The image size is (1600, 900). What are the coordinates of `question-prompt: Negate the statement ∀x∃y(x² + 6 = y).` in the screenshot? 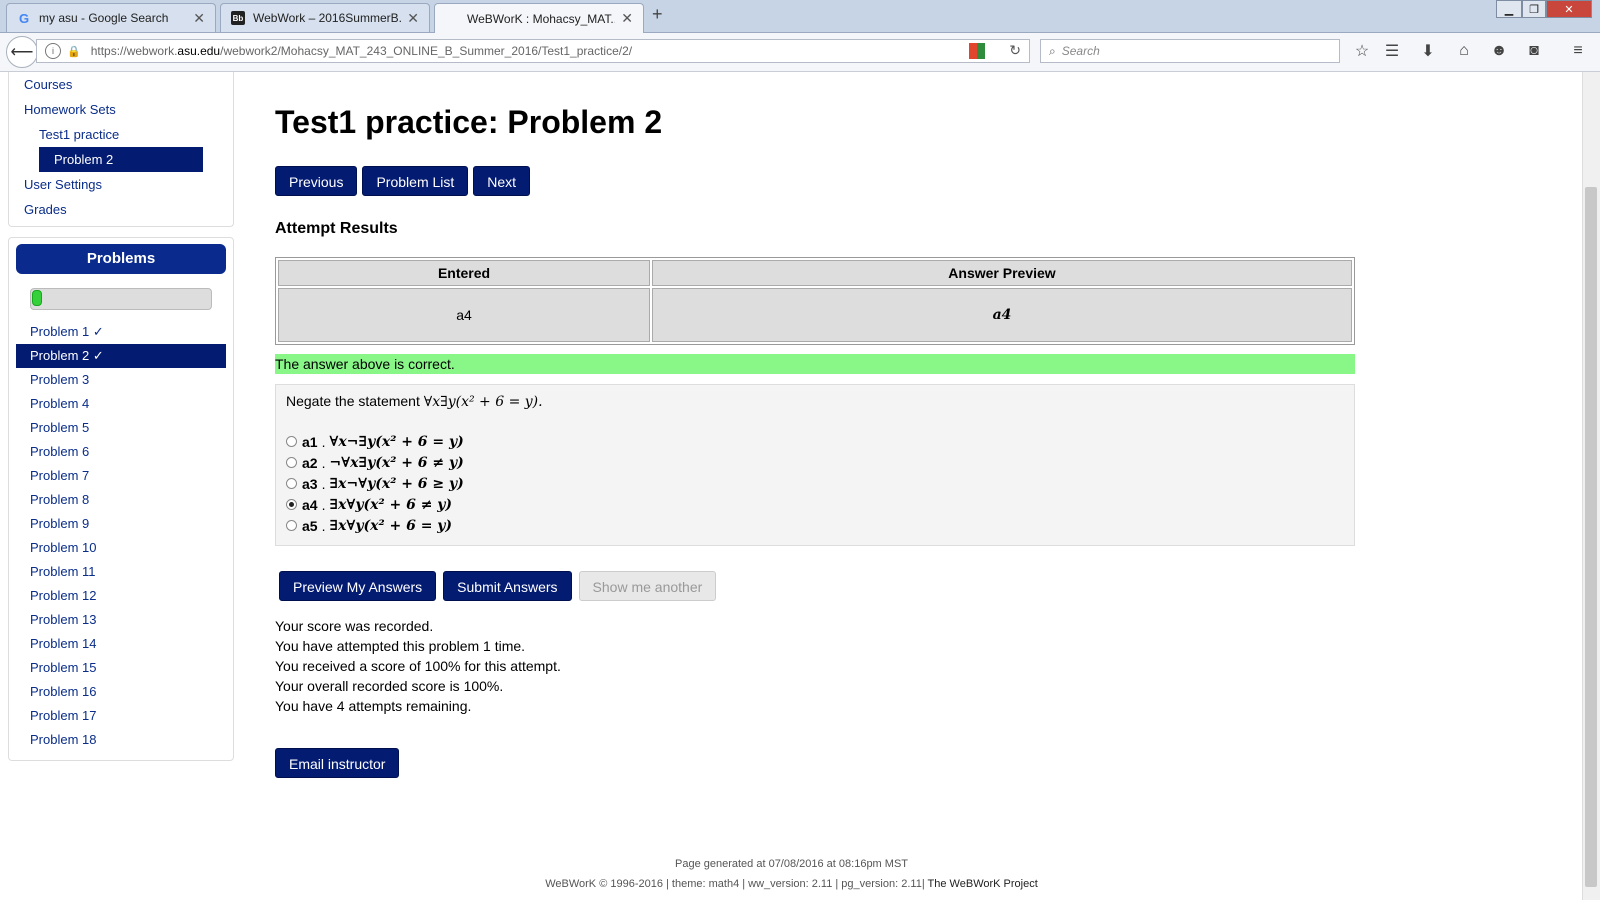 It's located at (815, 404).